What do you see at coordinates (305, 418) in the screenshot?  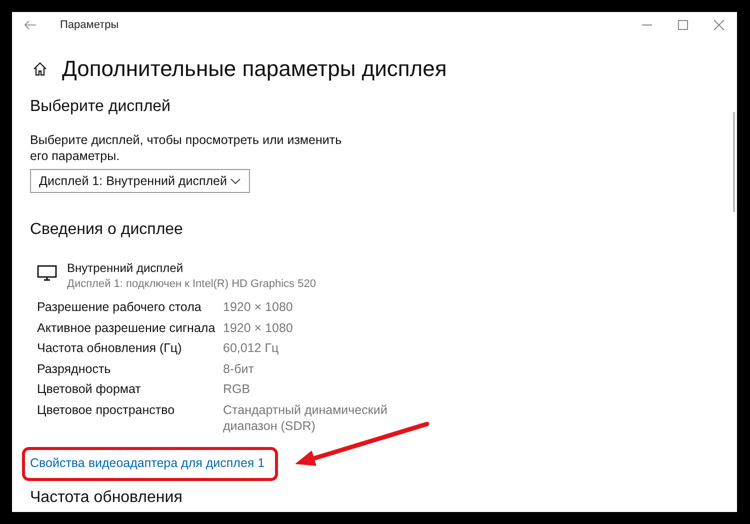 I see `property-value: Стандартный динамический диапазон (SDR)` at bounding box center [305, 418].